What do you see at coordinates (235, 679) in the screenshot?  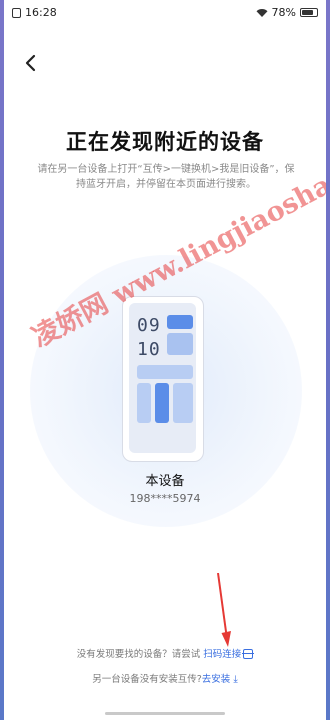 I see `download-icon: ⤓` at bounding box center [235, 679].